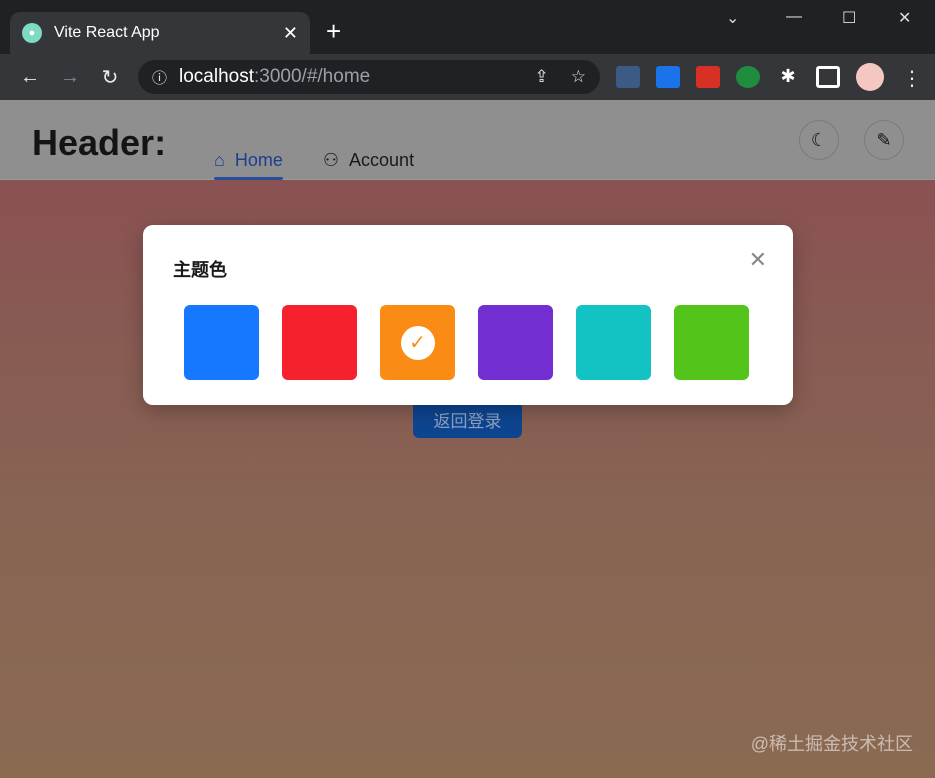  Describe the element at coordinates (794, 17) in the screenshot. I see `minimize-button: —` at that location.